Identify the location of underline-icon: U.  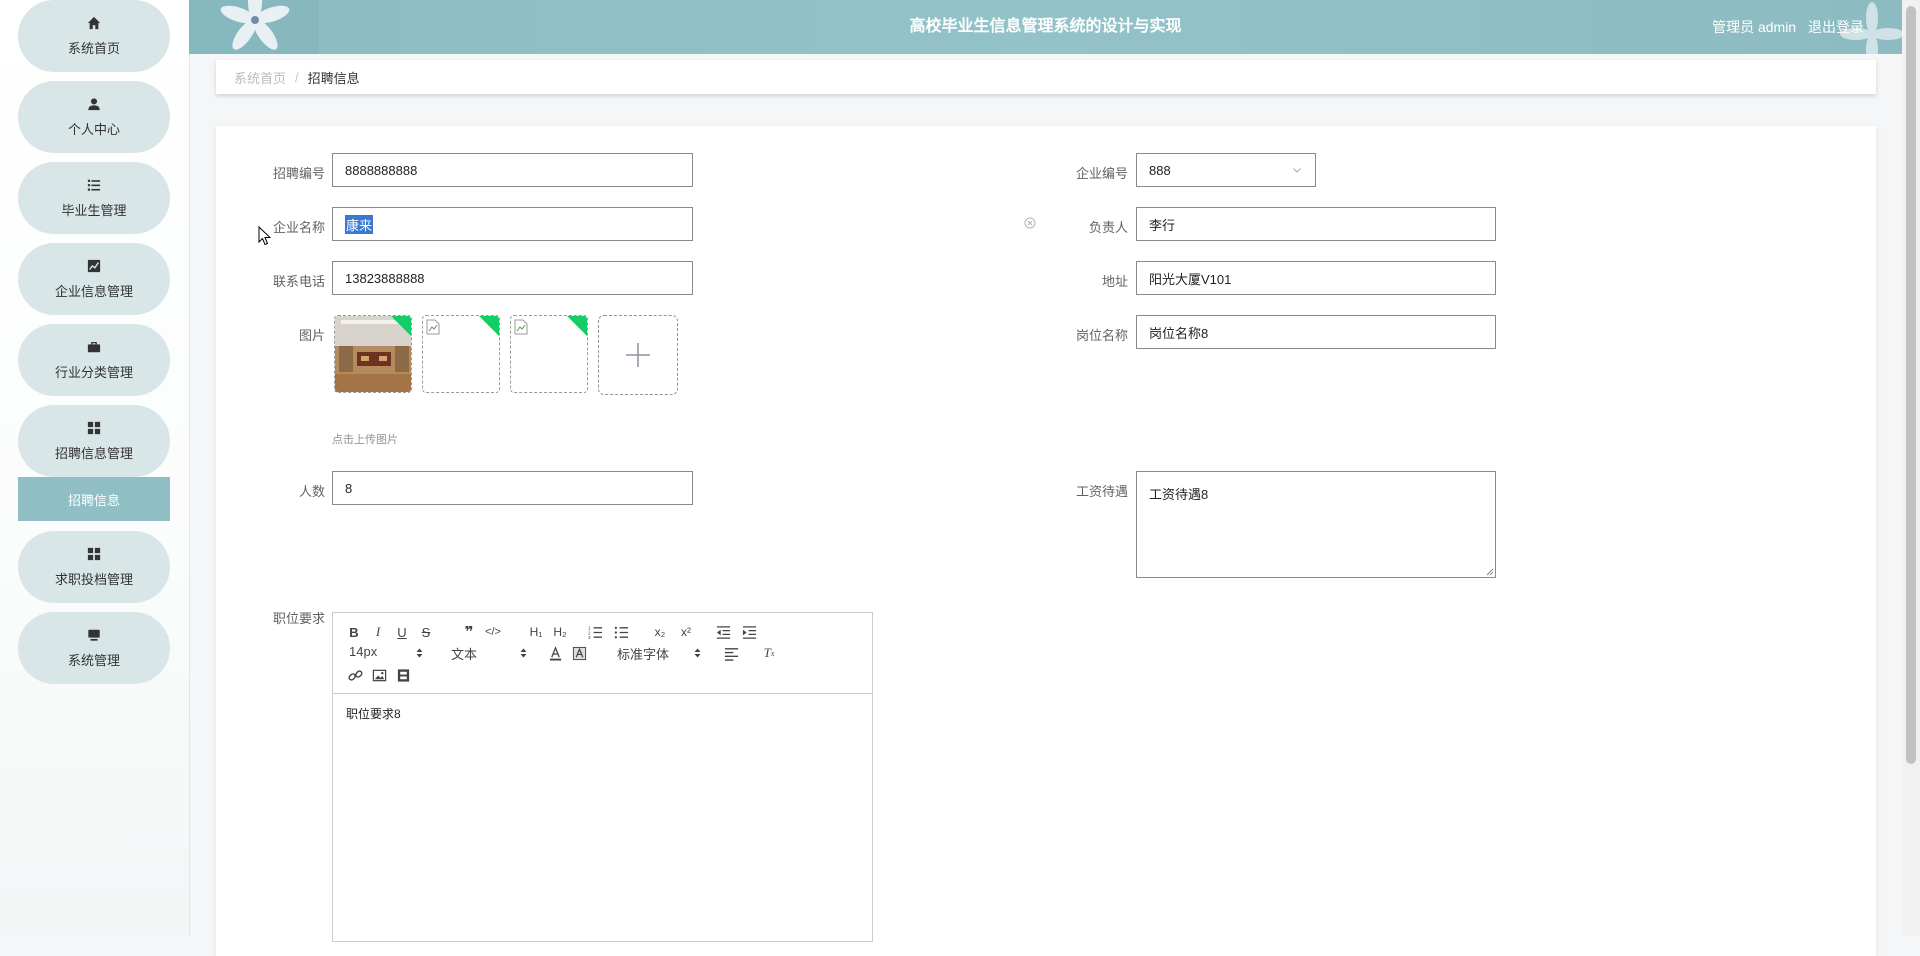
(402, 632).